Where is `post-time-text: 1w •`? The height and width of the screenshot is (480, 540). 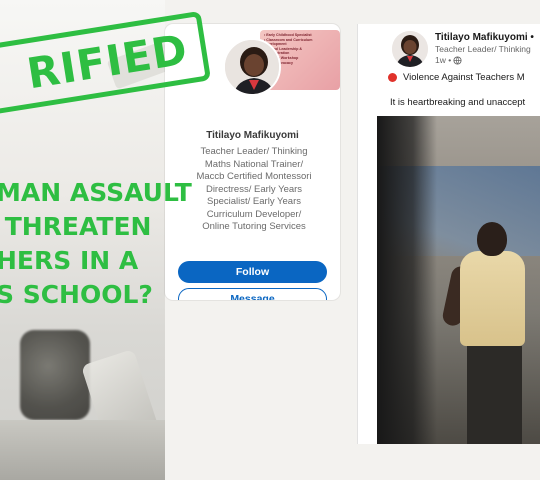
post-time-text: 1w • is located at coordinates (443, 60).